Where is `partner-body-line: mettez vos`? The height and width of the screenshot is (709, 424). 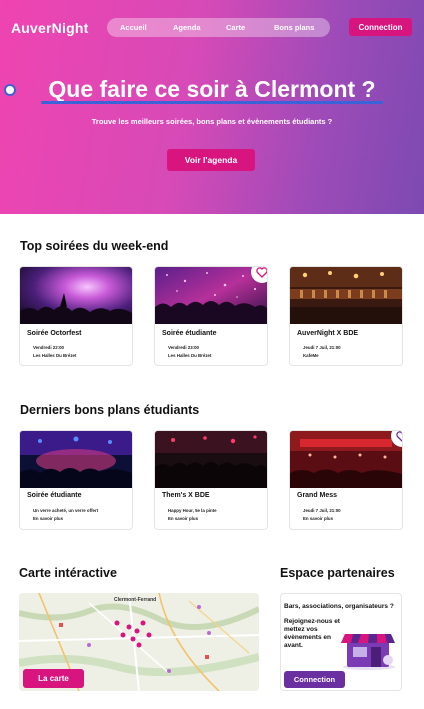
partner-body-line: mettez vos is located at coordinates (301, 629).